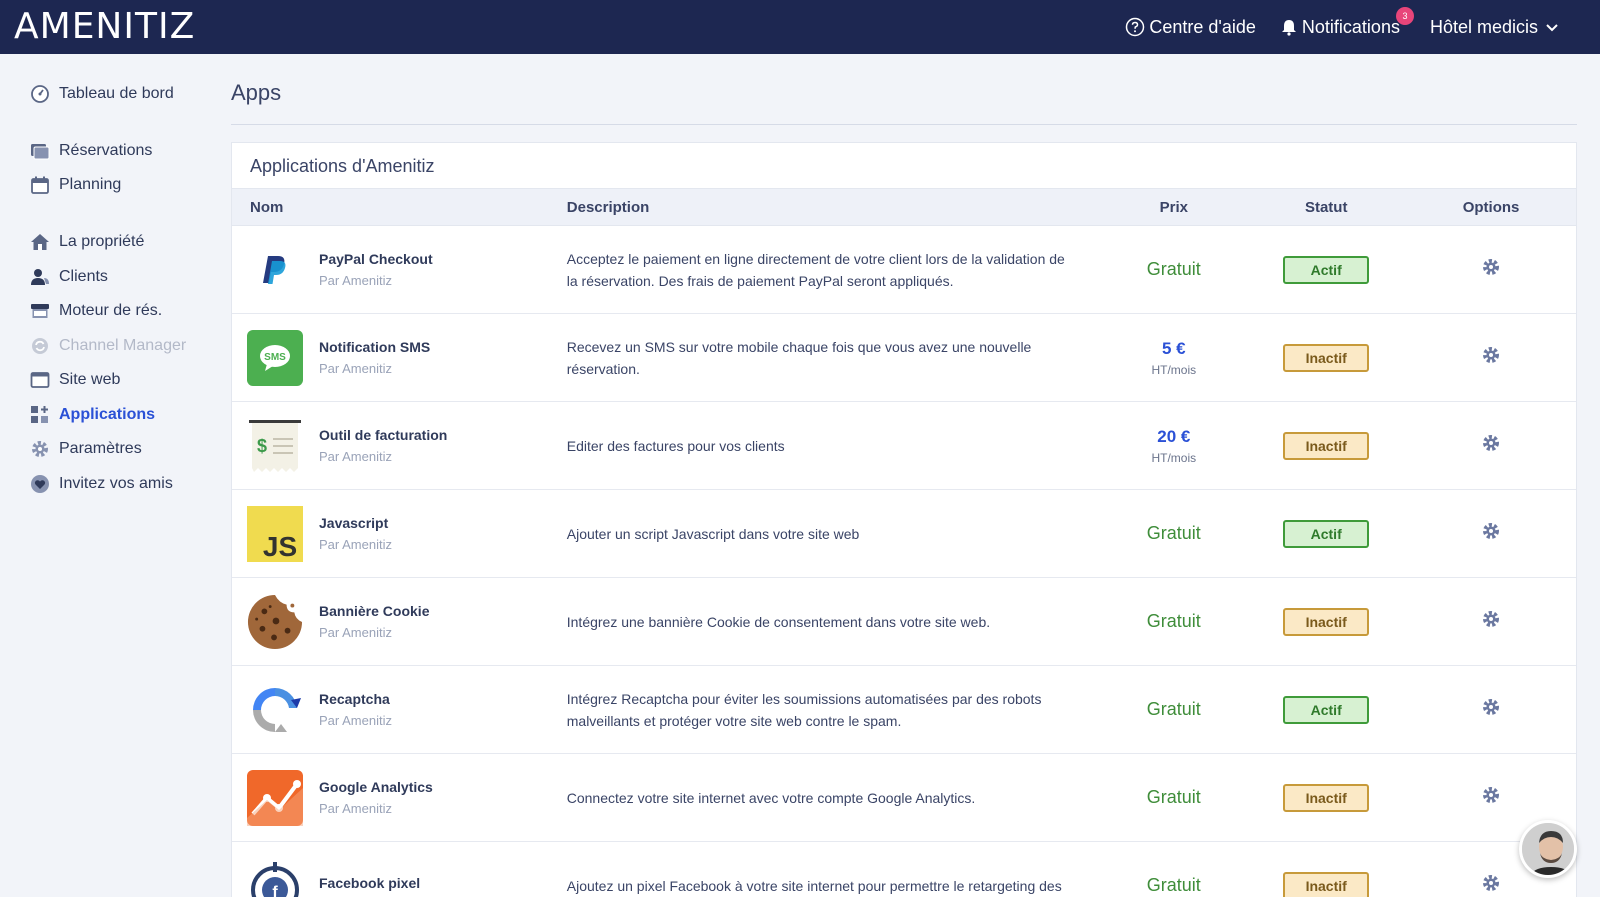 This screenshot has height=897, width=1600. I want to click on app-name: Google Analytics, so click(376, 787).